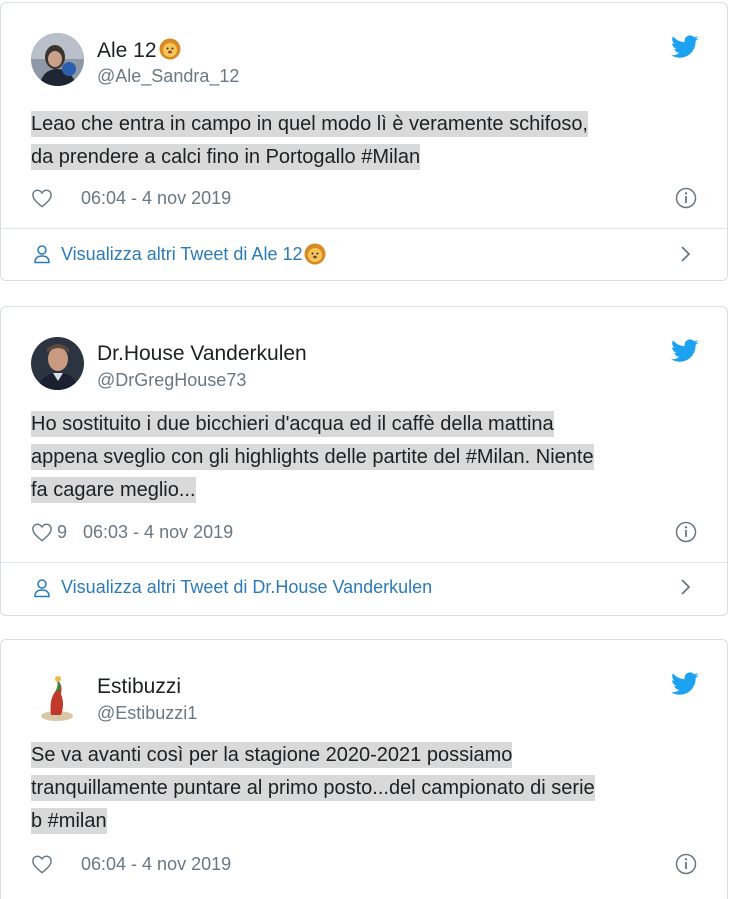  I want to click on display-name: Ale 12, so click(139, 50).